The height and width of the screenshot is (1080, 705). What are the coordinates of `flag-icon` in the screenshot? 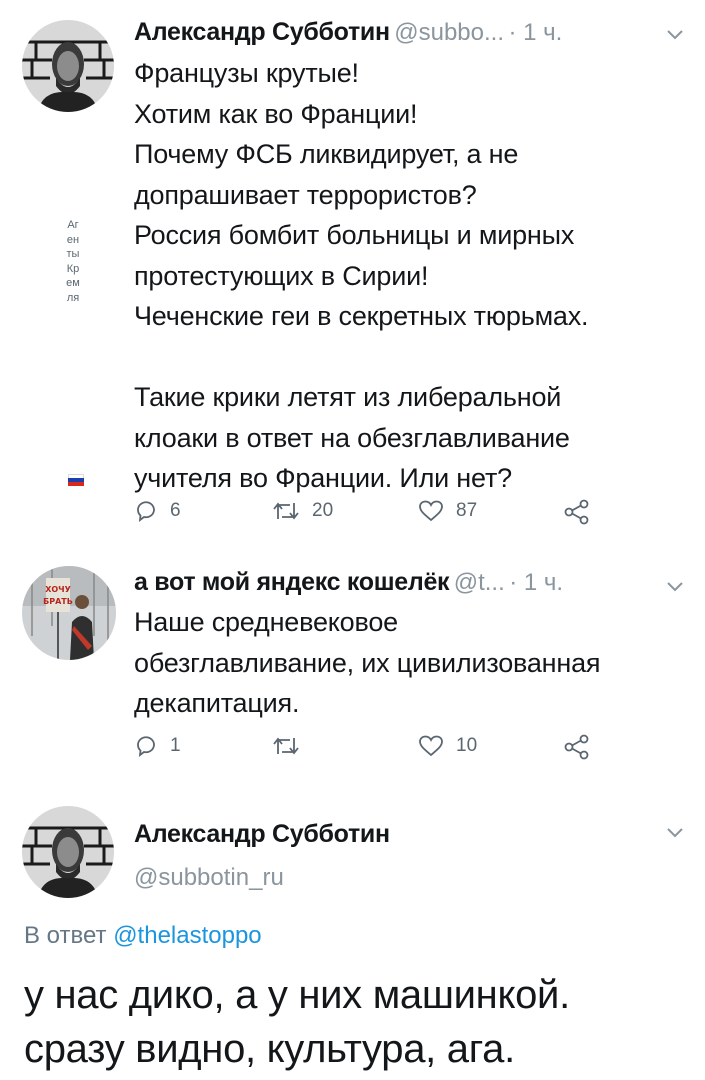 It's located at (76, 480).